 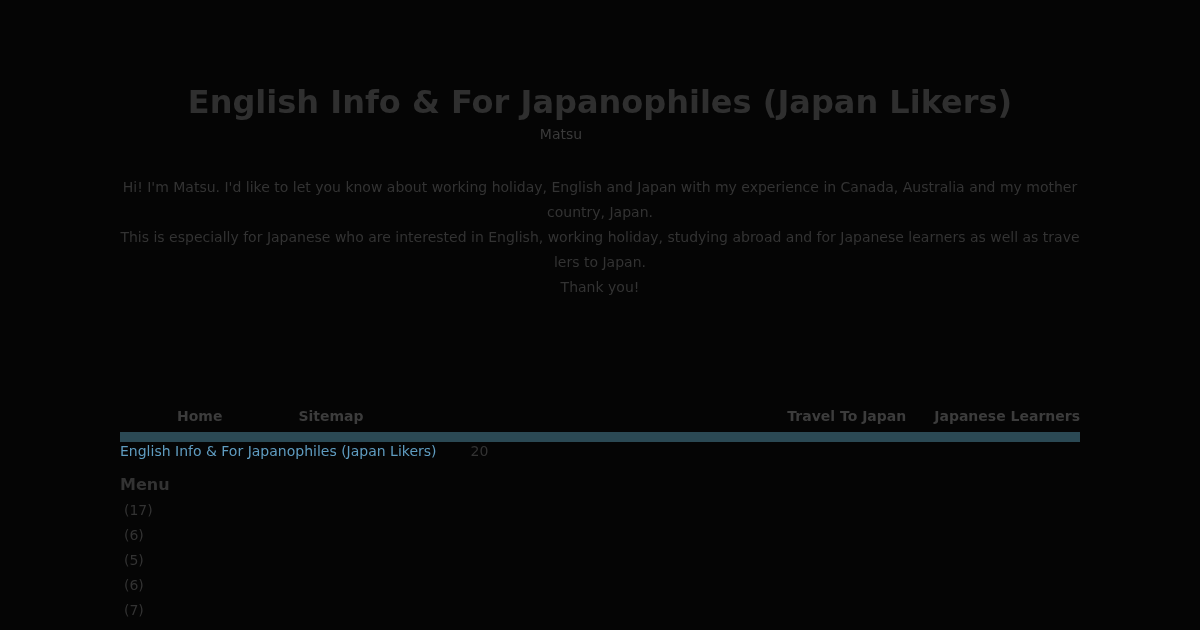 I want to click on breadcrumb-link: English Info & For Japanophiles (Japan Likers), so click(x=278, y=451).